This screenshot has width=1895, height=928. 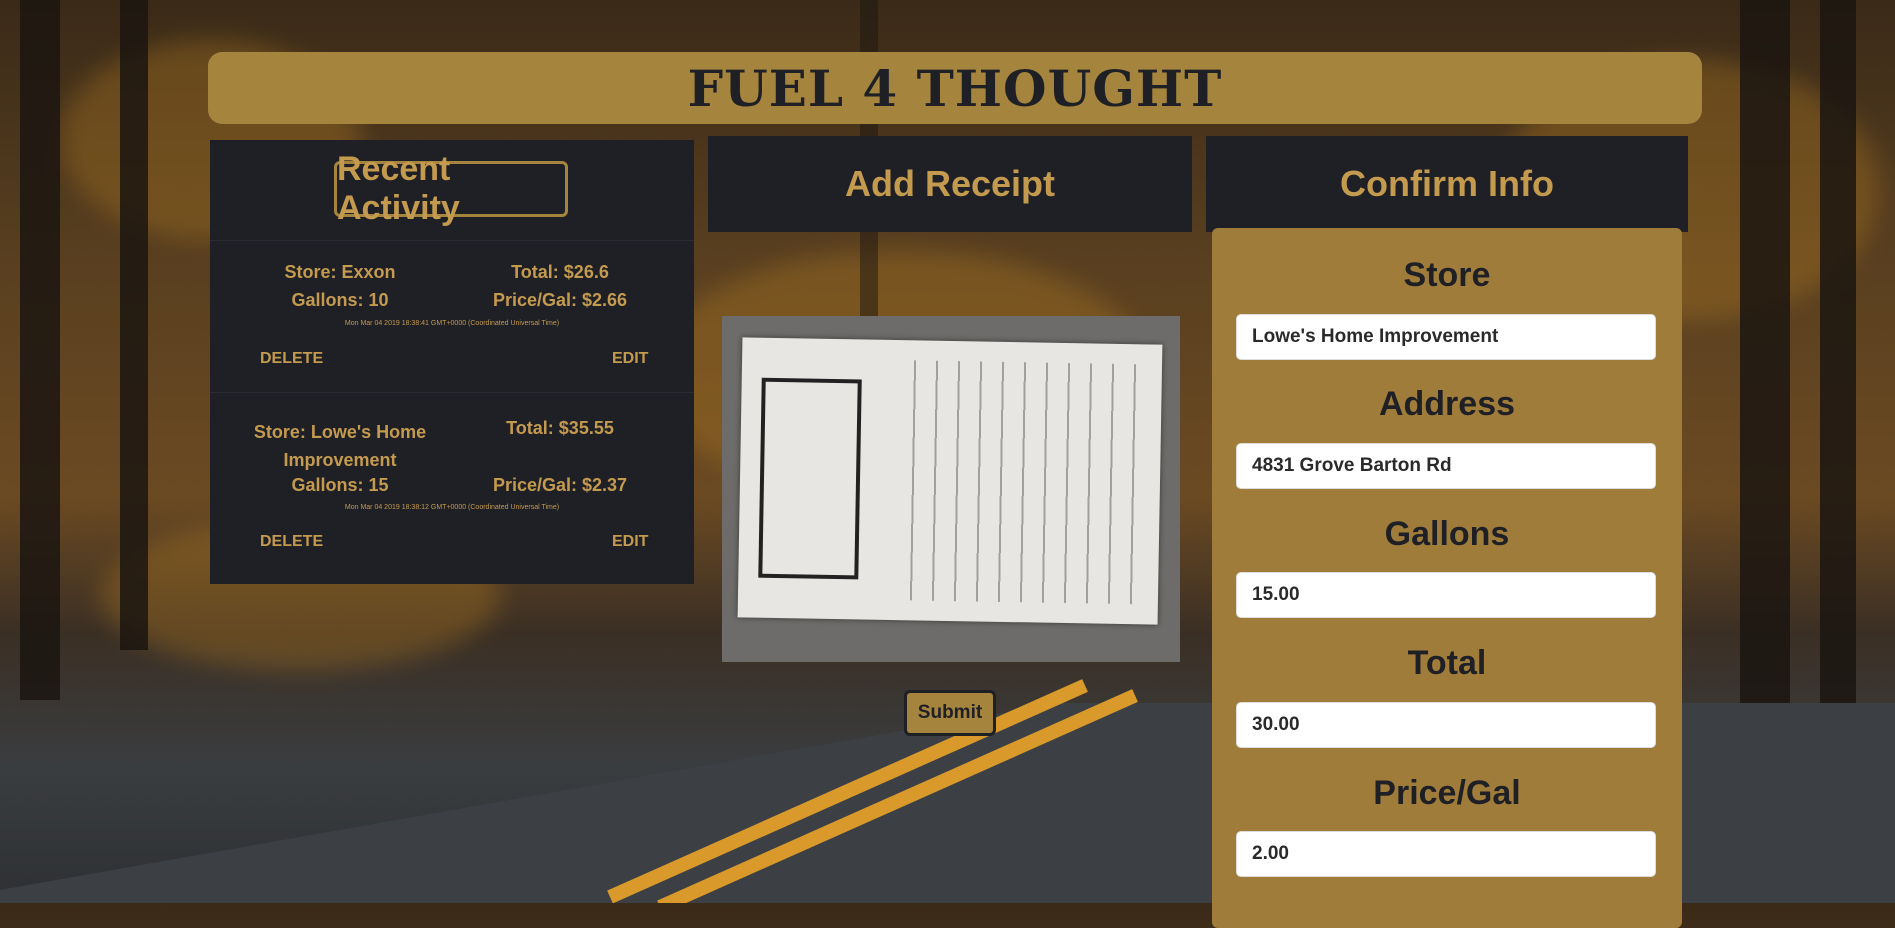 I want to click on gallons-label: Gallons, so click(x=1447, y=534).